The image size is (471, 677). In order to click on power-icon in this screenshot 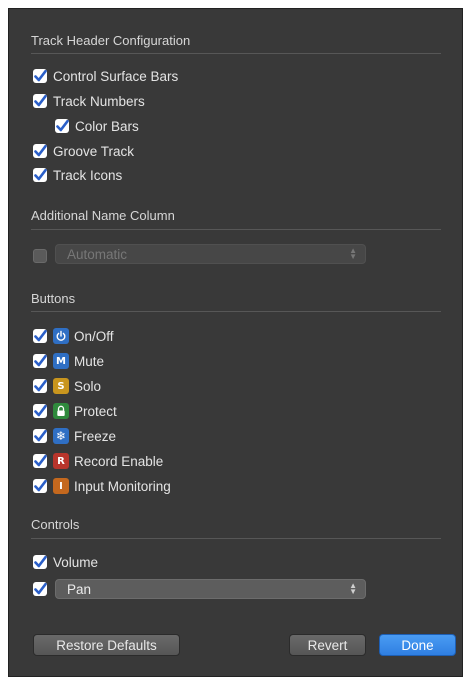, I will do `click(61, 336)`.